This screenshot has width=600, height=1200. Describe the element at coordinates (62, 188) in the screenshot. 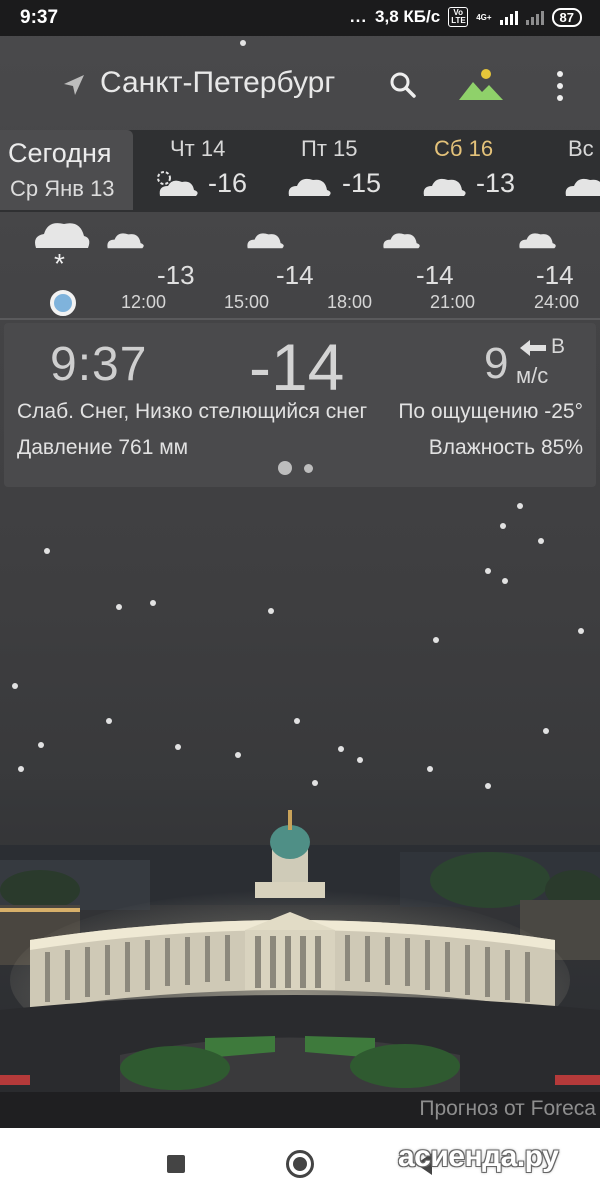

I see `today-date: Ср Янв 13` at that location.